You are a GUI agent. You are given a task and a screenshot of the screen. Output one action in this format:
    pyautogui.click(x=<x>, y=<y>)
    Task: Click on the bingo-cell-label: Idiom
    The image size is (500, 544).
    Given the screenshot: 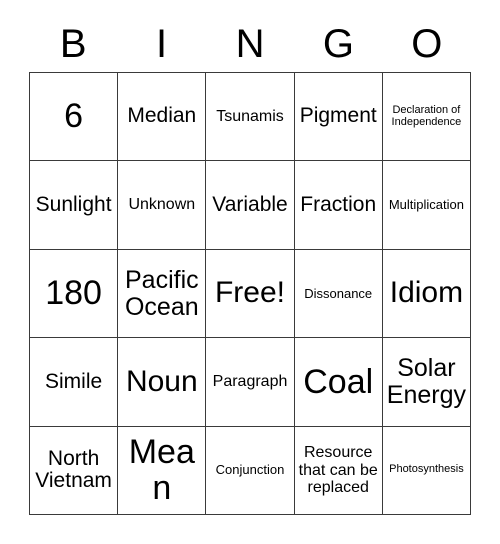 What is the action you would take?
    pyautogui.click(x=426, y=293)
    